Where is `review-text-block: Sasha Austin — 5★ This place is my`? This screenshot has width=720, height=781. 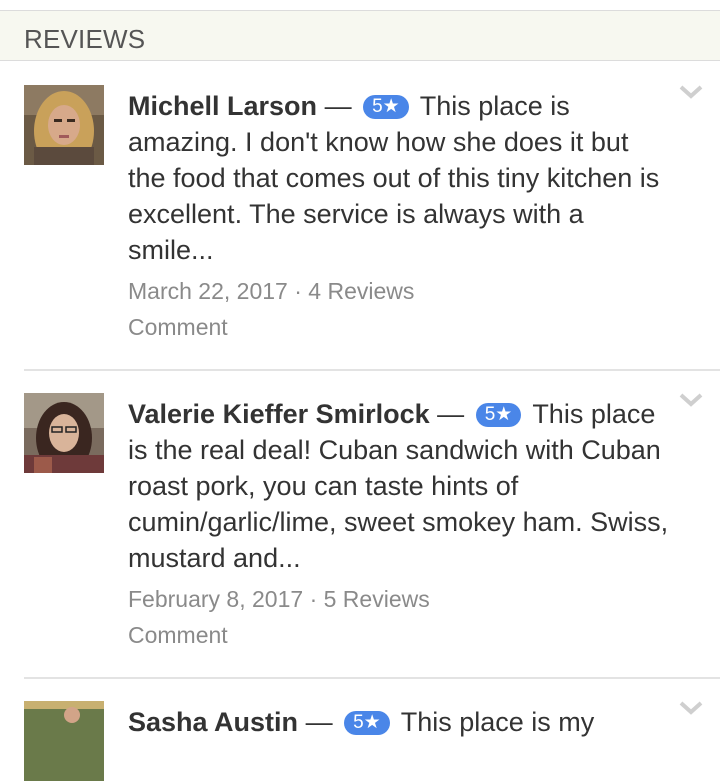
review-text-block: Sasha Austin — 5★ This place is my is located at coordinates (400, 722).